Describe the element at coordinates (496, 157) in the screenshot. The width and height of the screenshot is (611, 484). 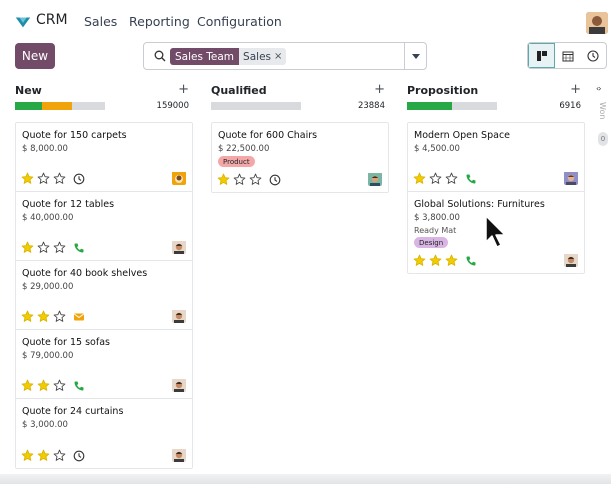
I see `kanban-card: Modern Open Space $ 4,500.00` at that location.